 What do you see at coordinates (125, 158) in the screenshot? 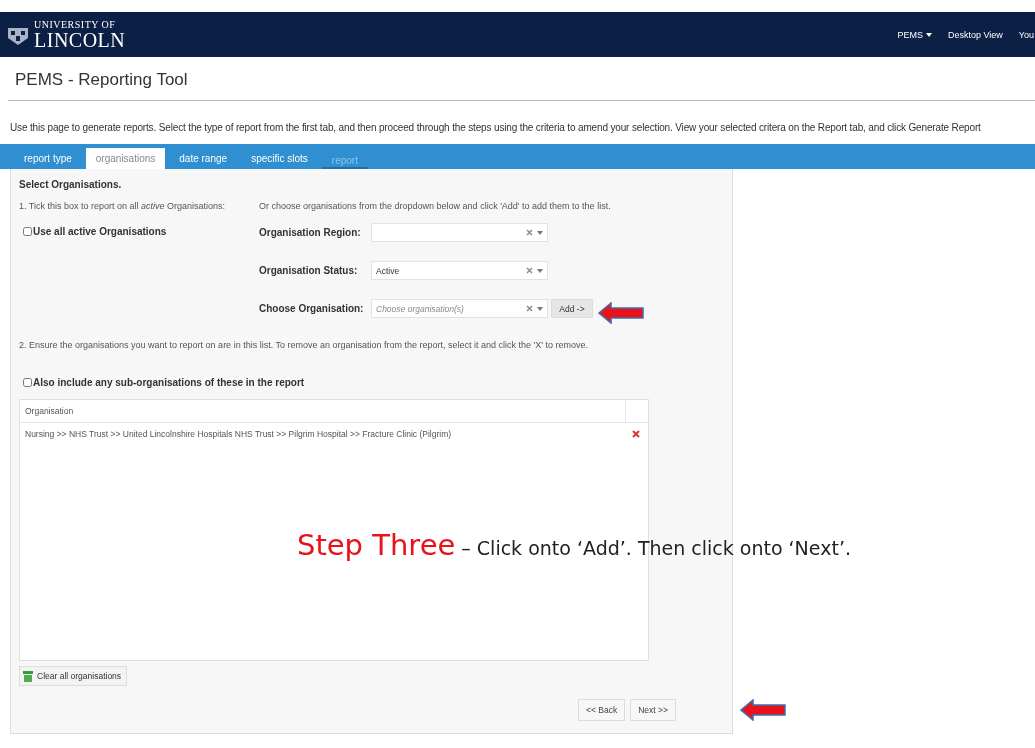
I see `tab: organisations` at bounding box center [125, 158].